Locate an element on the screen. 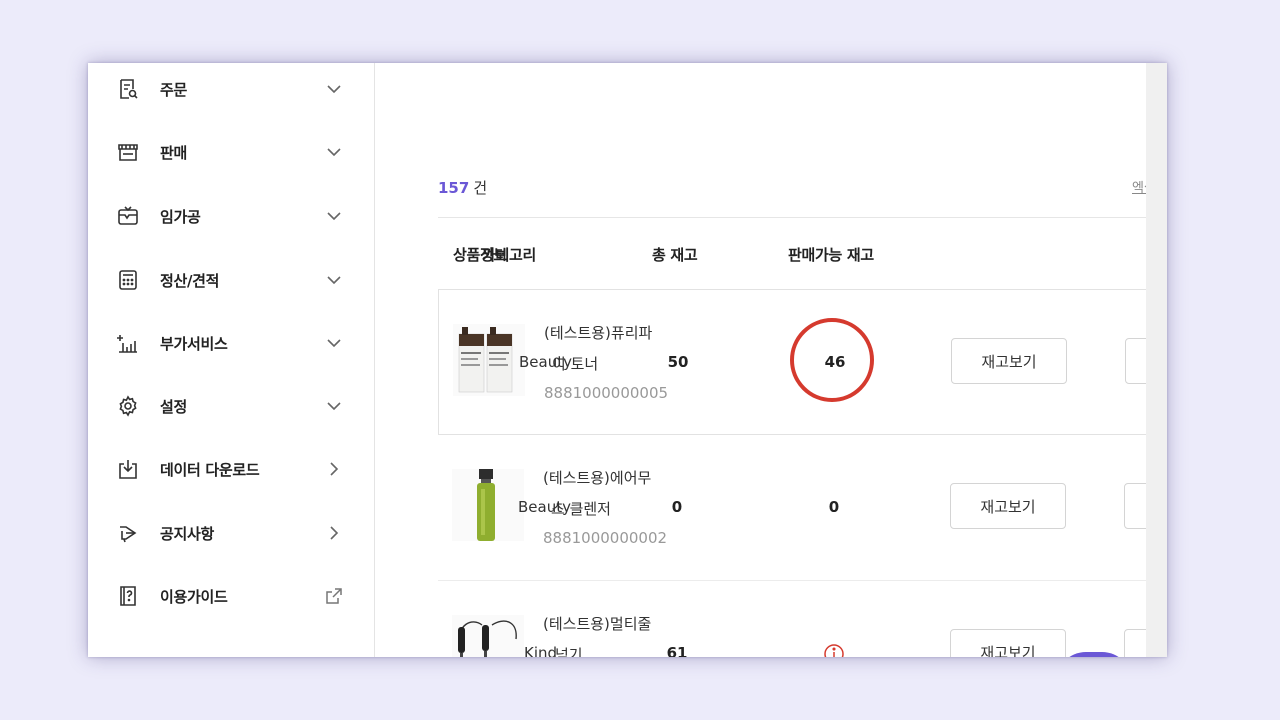 The width and height of the screenshot is (1280, 720). result-count-number: 157 is located at coordinates (454, 188).